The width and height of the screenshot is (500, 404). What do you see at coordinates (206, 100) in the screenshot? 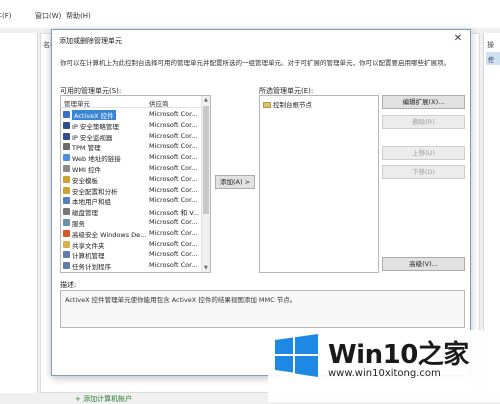
I see `scroll-up-icon: ▲` at bounding box center [206, 100].